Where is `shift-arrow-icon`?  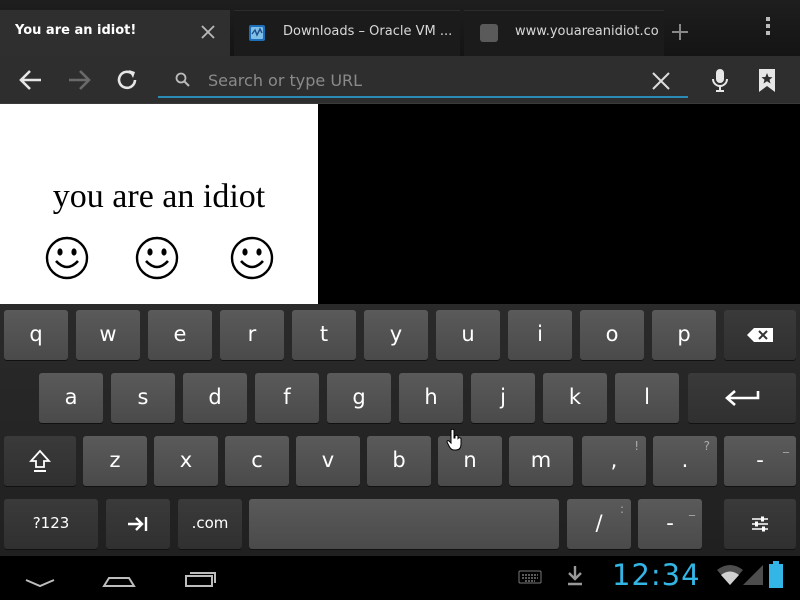
shift-arrow-icon is located at coordinates (40, 460).